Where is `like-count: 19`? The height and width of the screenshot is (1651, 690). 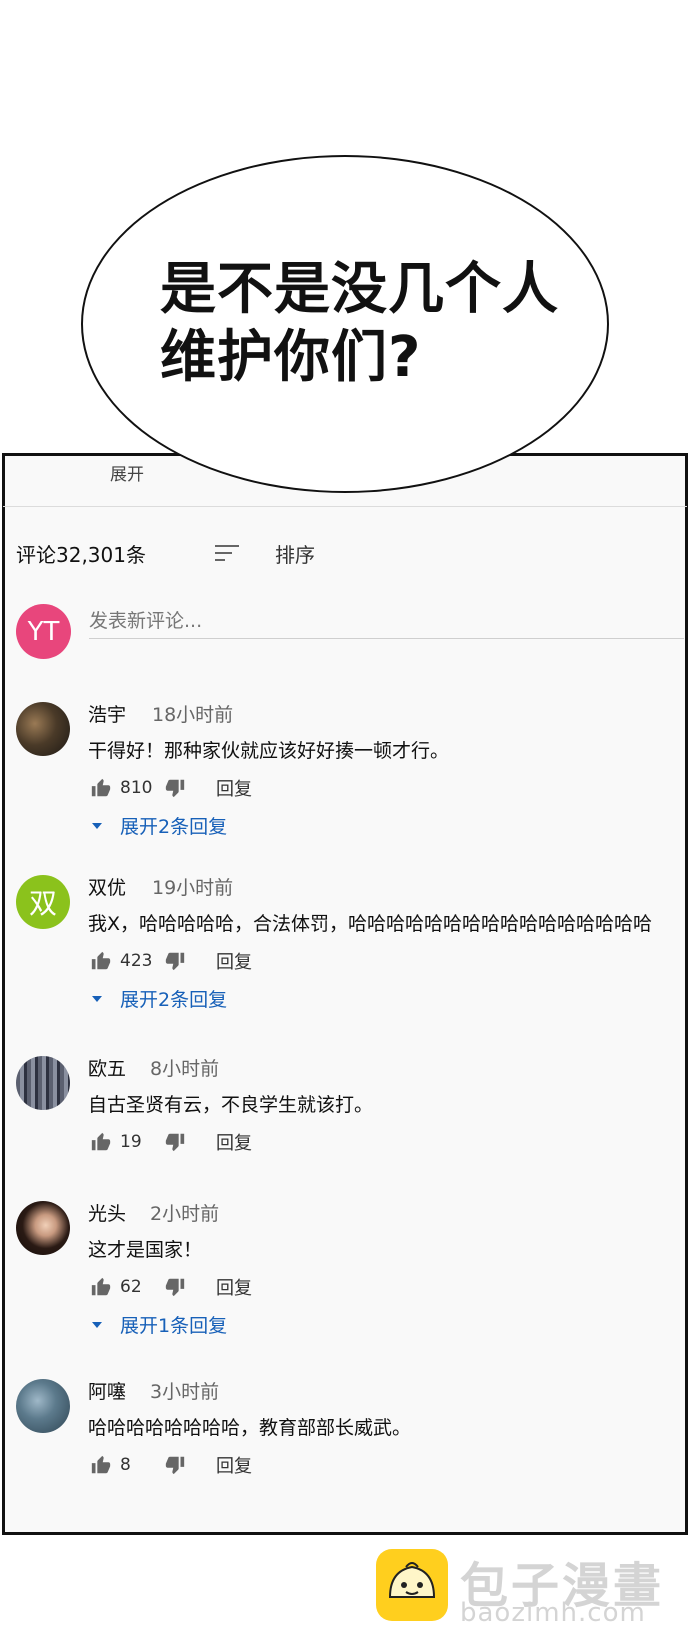 like-count: 19 is located at coordinates (131, 1142).